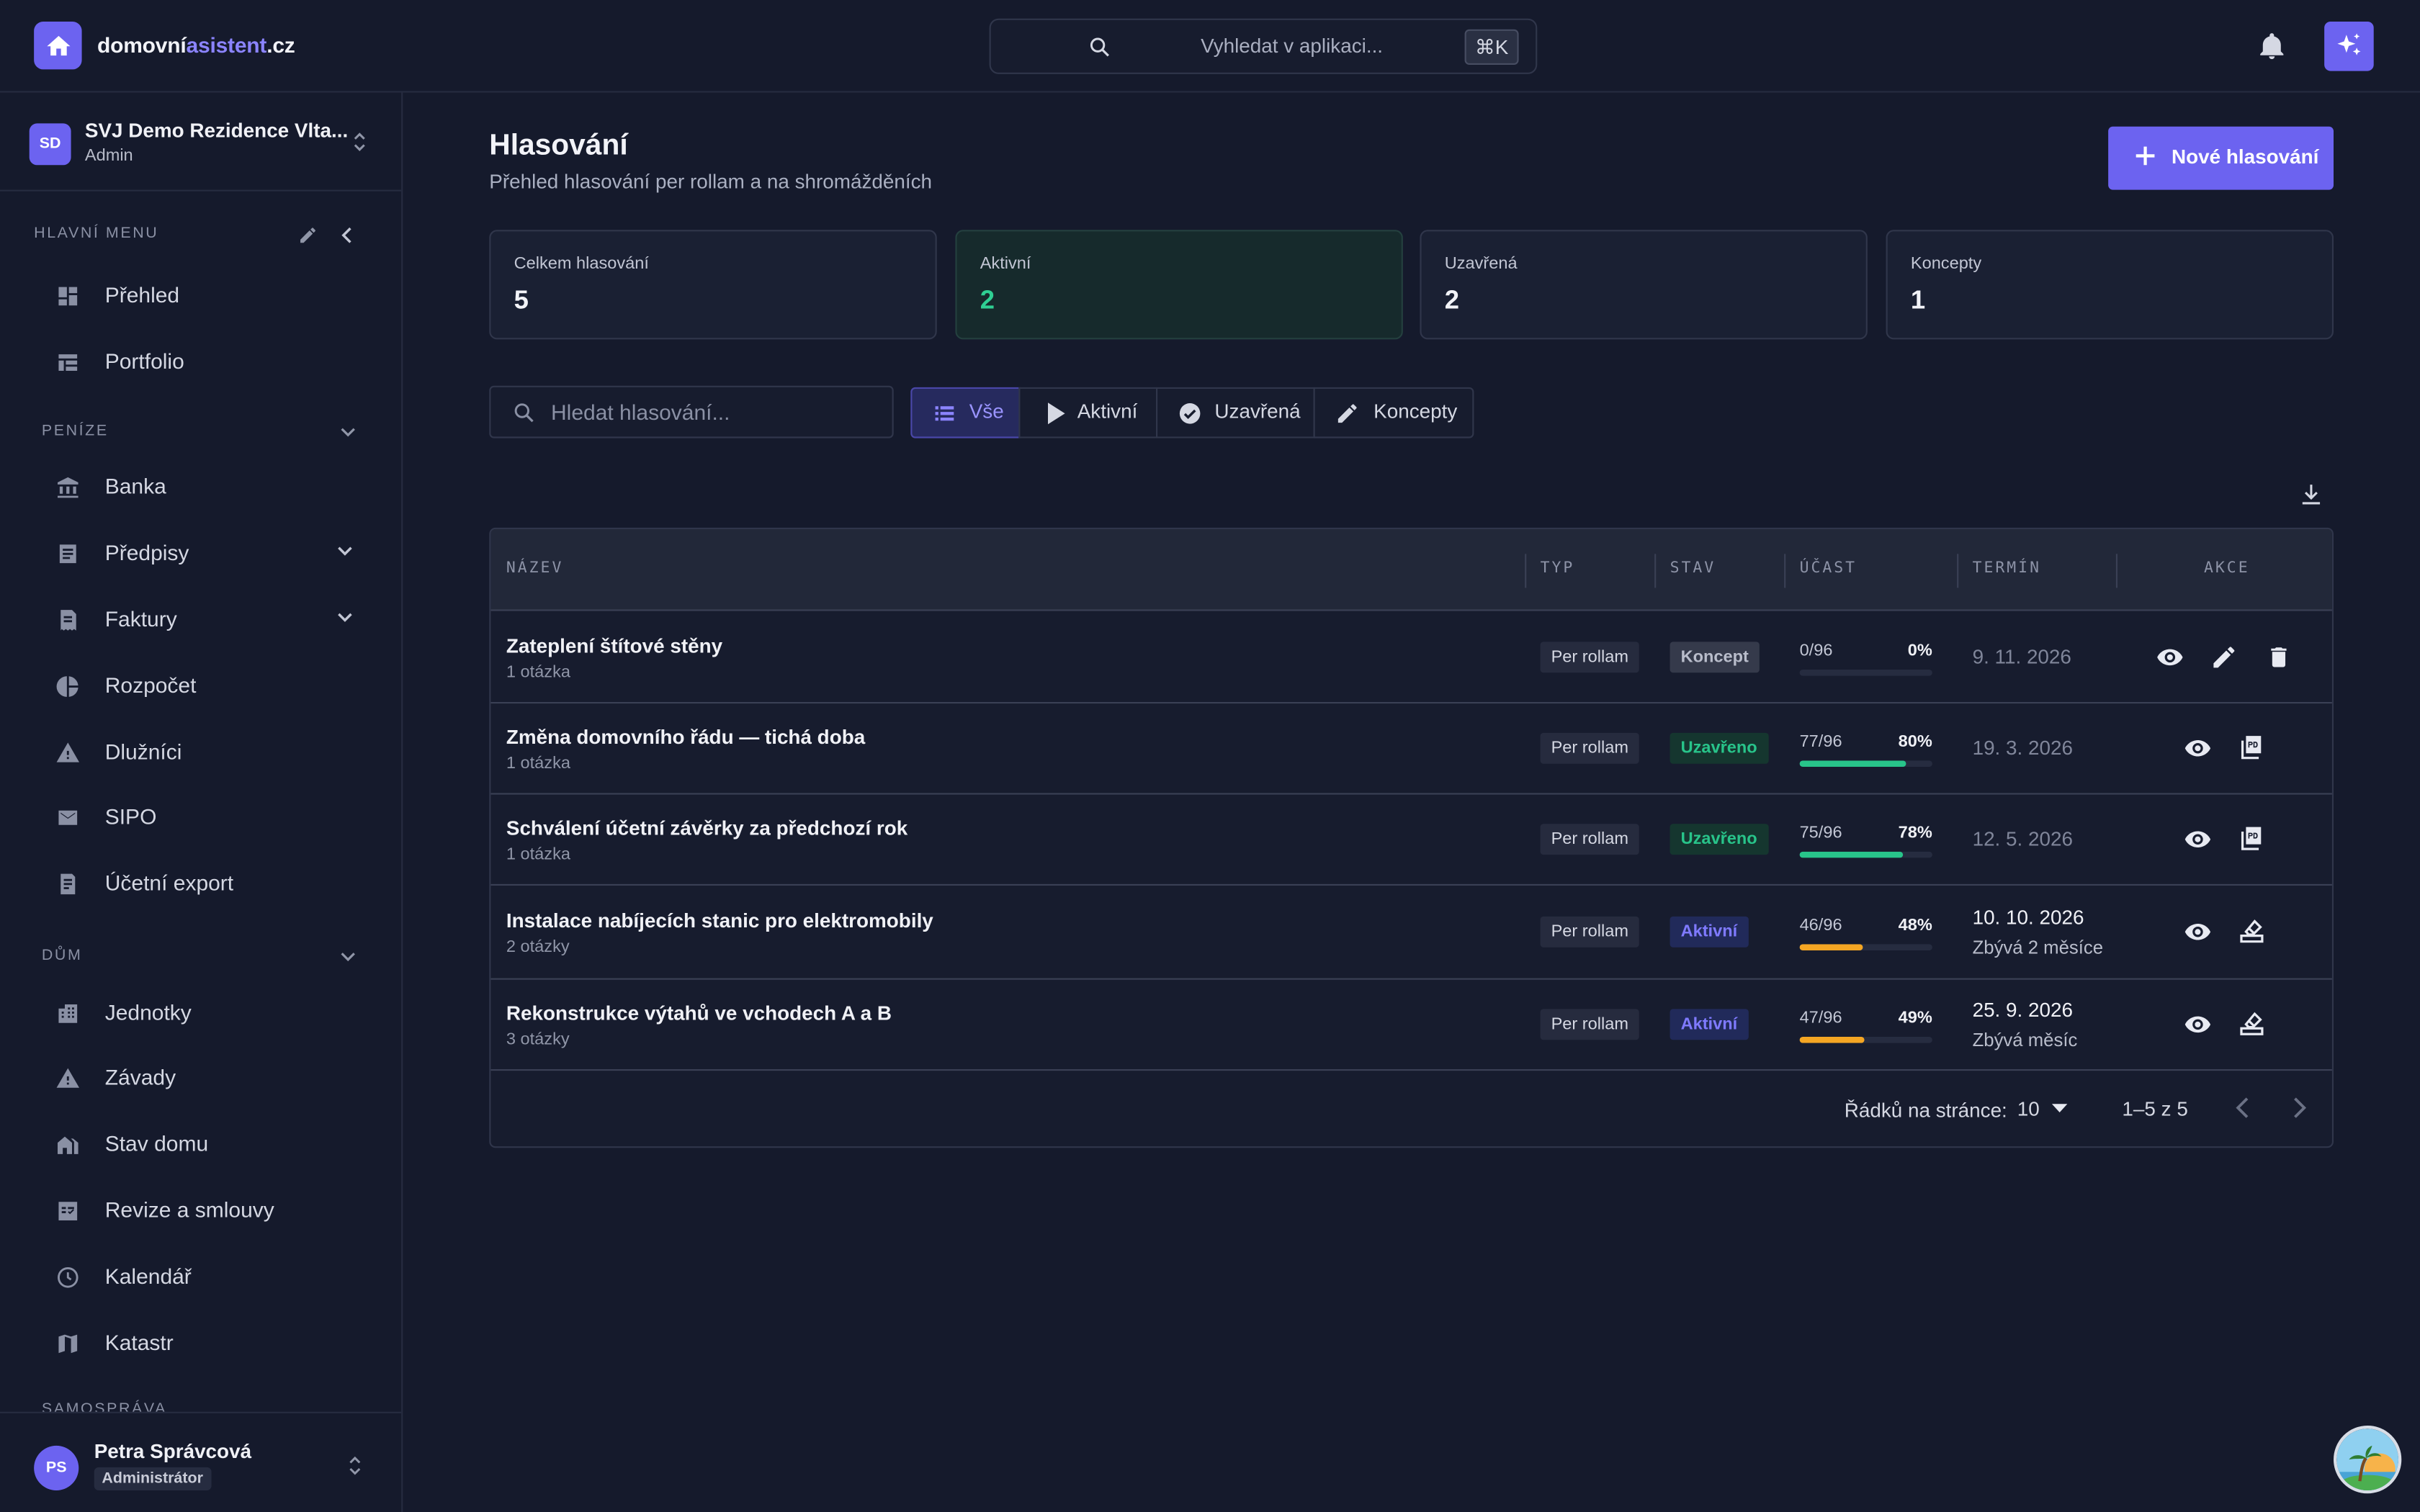 This screenshot has width=2420, height=1512. I want to click on user-profile: PS Petra Správcová Administrátor, so click(201, 1461).